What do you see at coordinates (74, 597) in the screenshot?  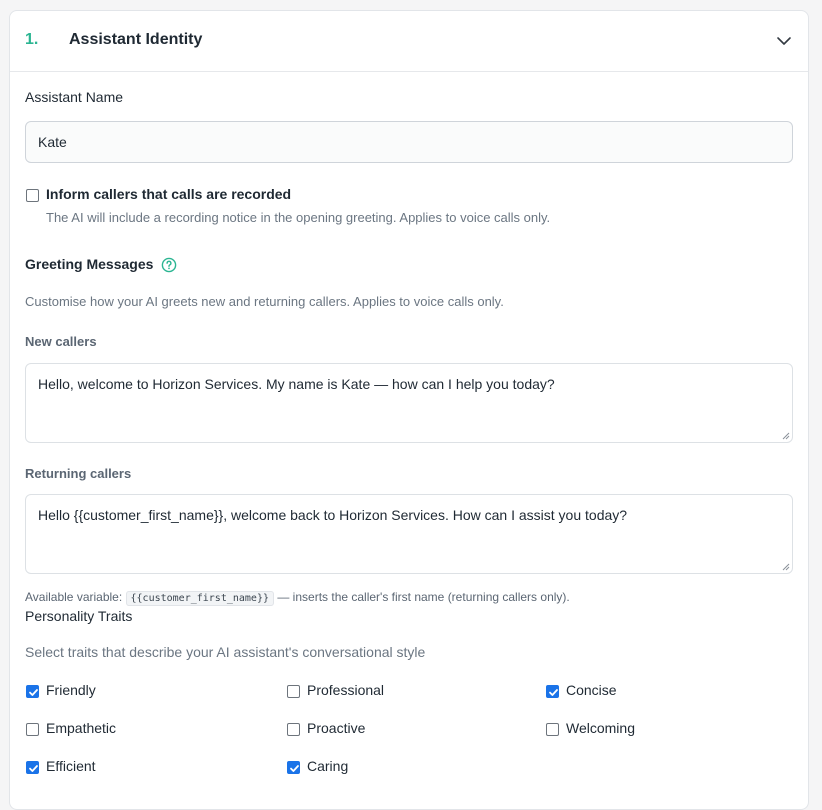 I see `variable-prefix: Available variable:` at bounding box center [74, 597].